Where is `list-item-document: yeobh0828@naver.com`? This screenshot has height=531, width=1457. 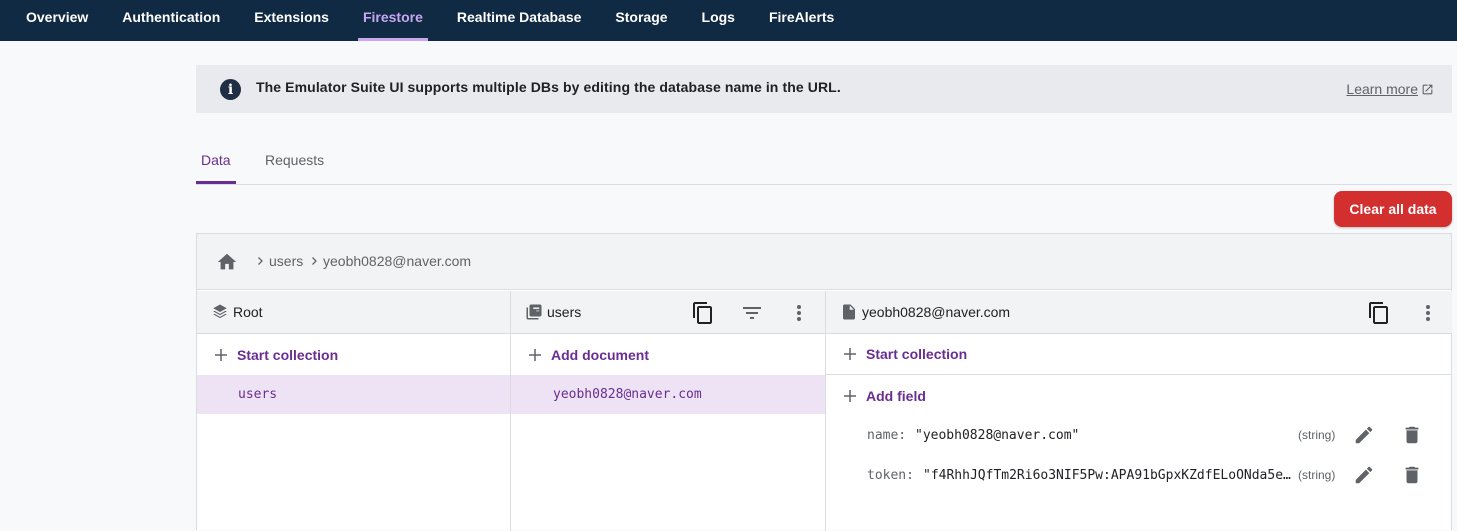 list-item-document: yeobh0828@naver.com is located at coordinates (668, 394).